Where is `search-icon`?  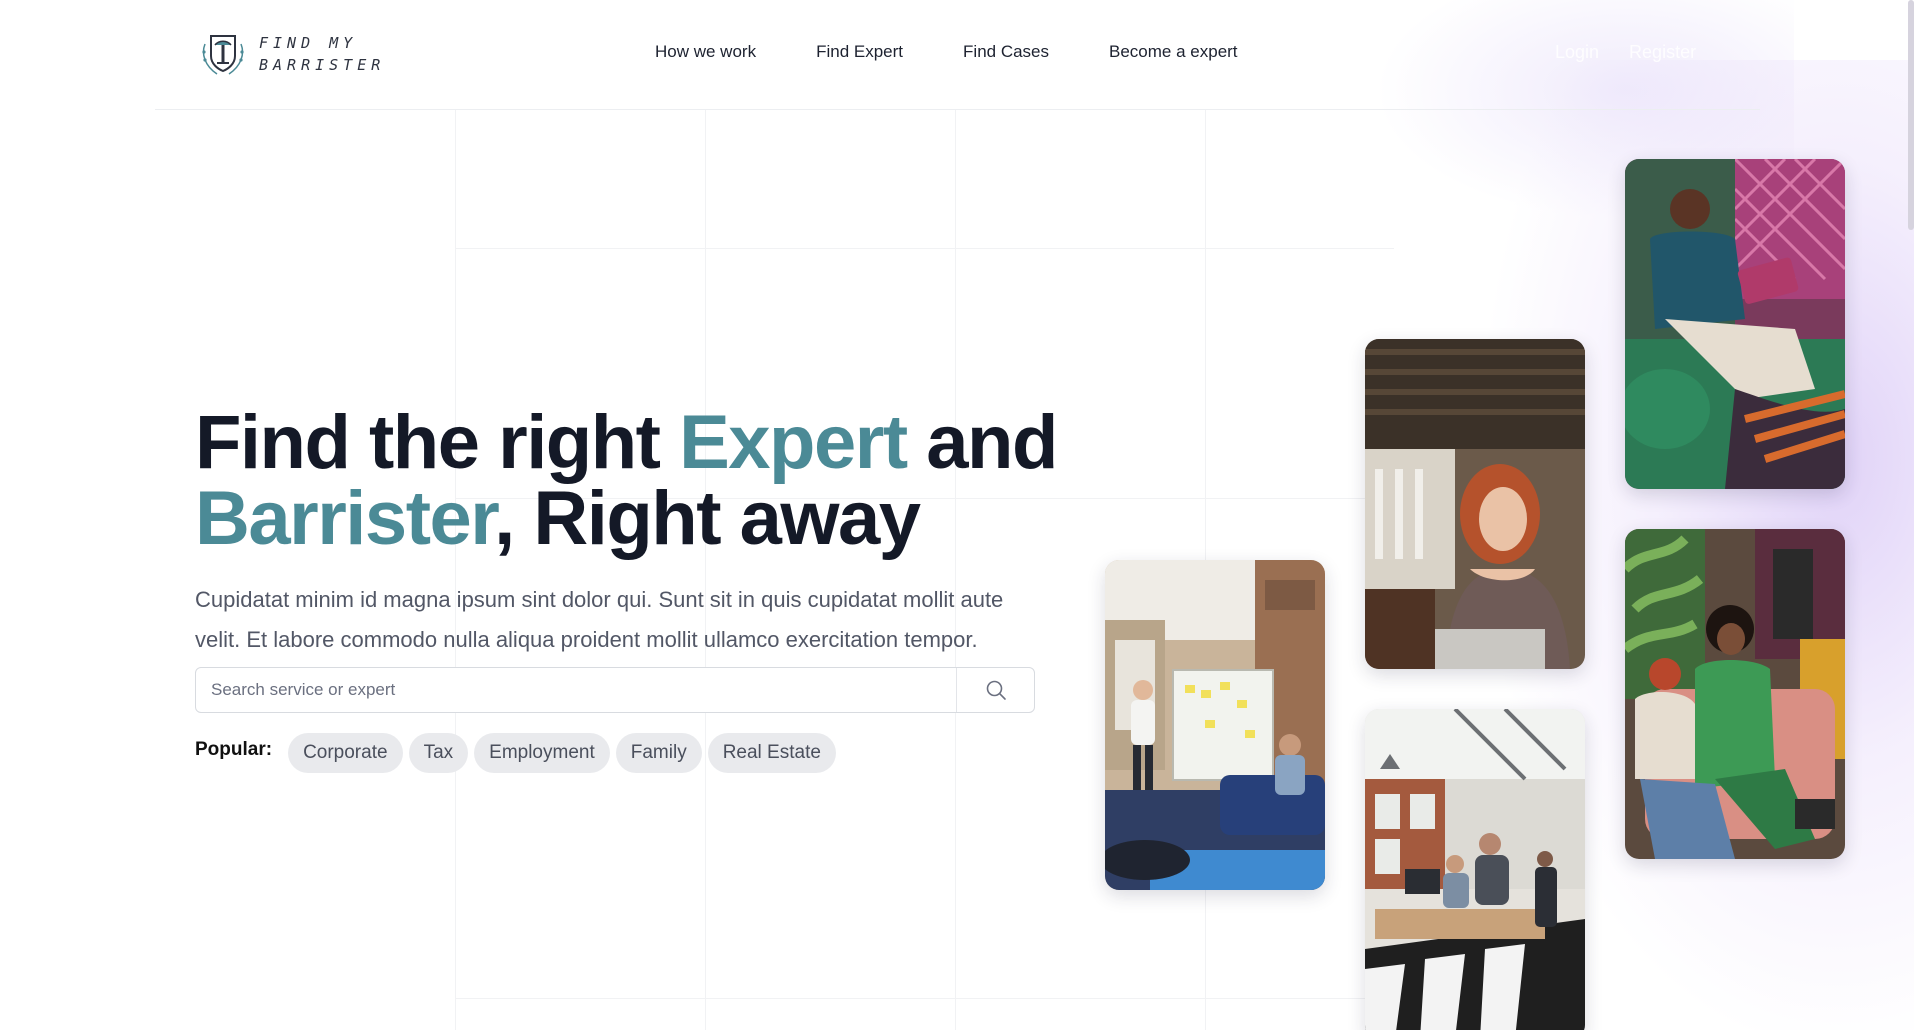
search-icon is located at coordinates (996, 690).